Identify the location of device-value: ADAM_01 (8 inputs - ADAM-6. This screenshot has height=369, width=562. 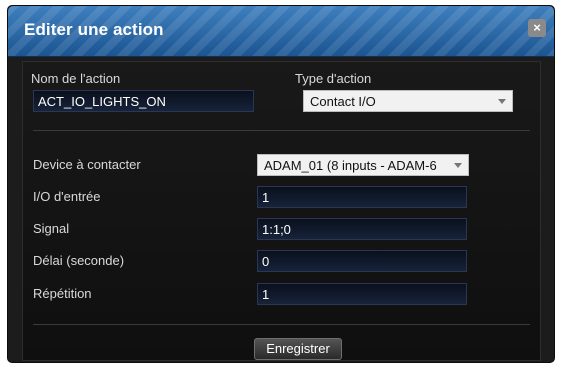
(350, 165).